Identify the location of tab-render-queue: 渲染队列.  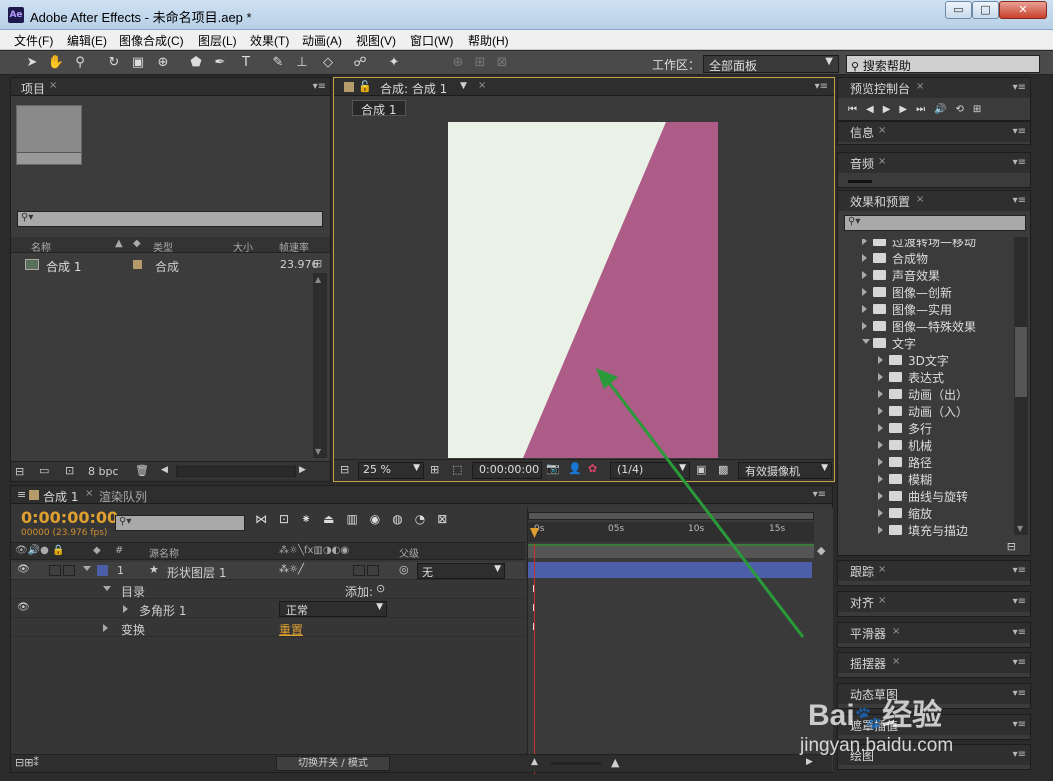
(123, 496).